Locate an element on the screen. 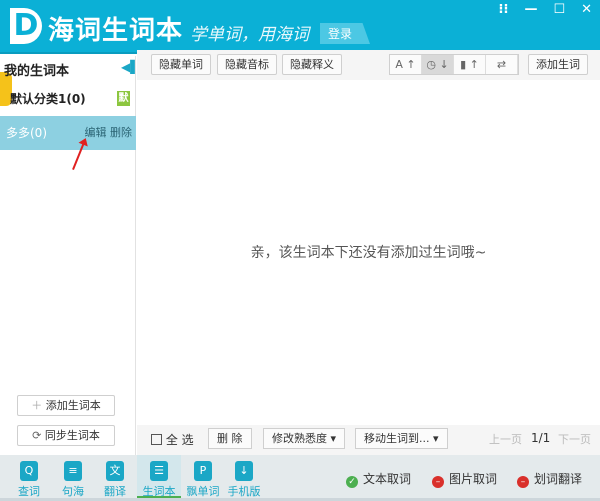 This screenshot has width=600, height=501. nav-floating-words: P 飘单词 is located at coordinates (203, 476).